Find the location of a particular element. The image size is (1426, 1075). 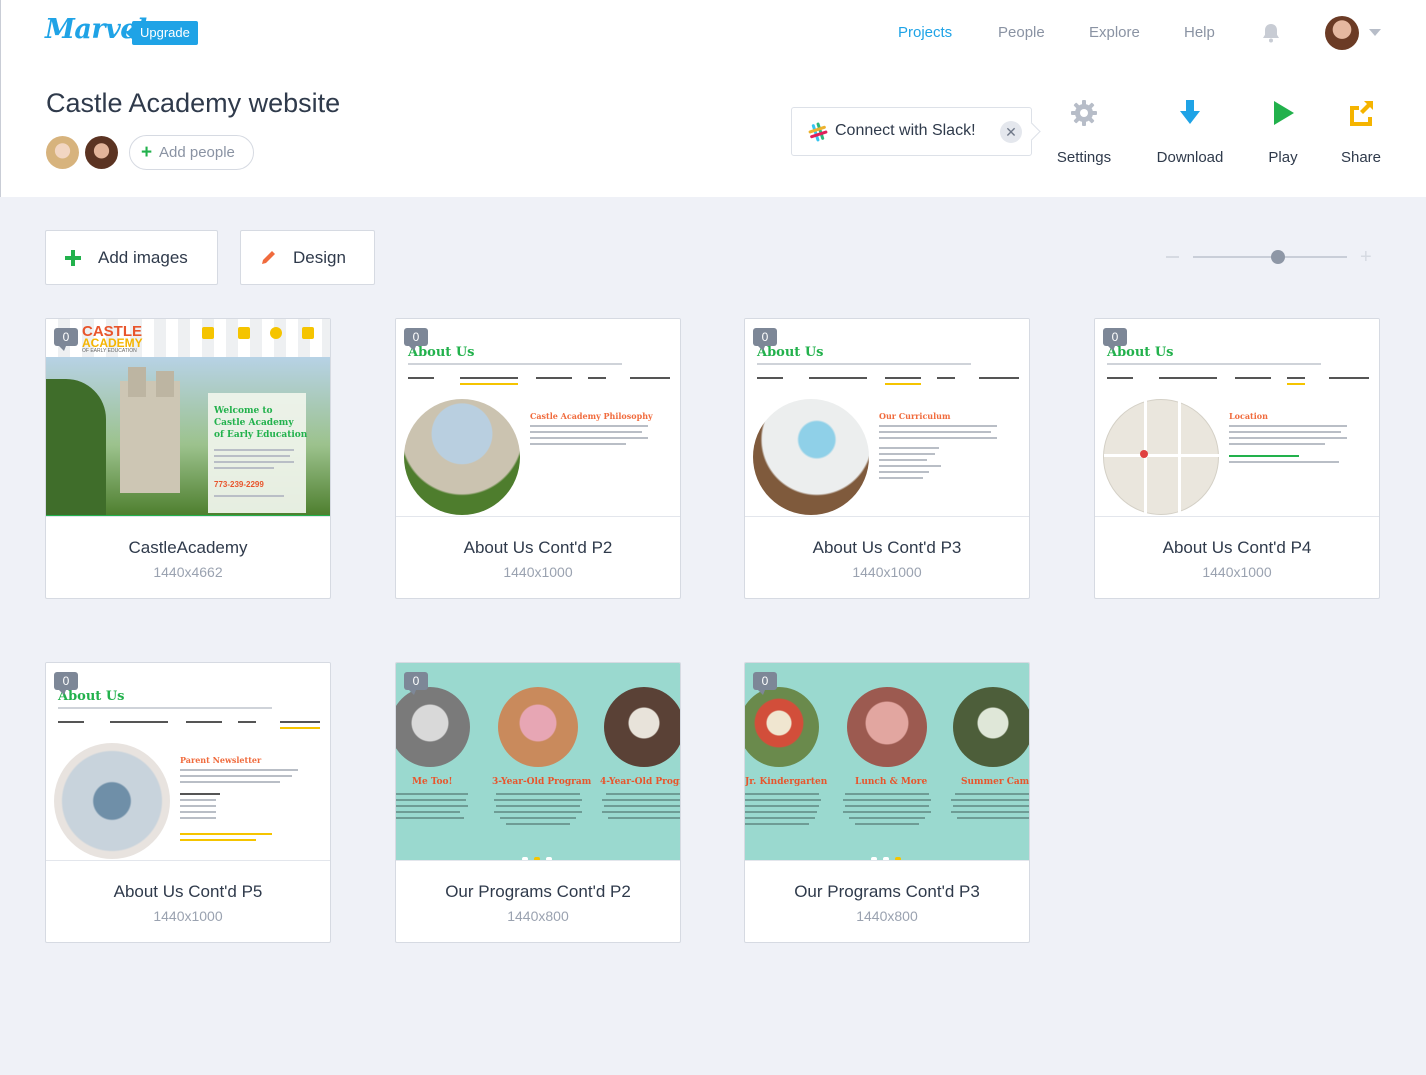

nav-people: People is located at coordinates (1021, 32).